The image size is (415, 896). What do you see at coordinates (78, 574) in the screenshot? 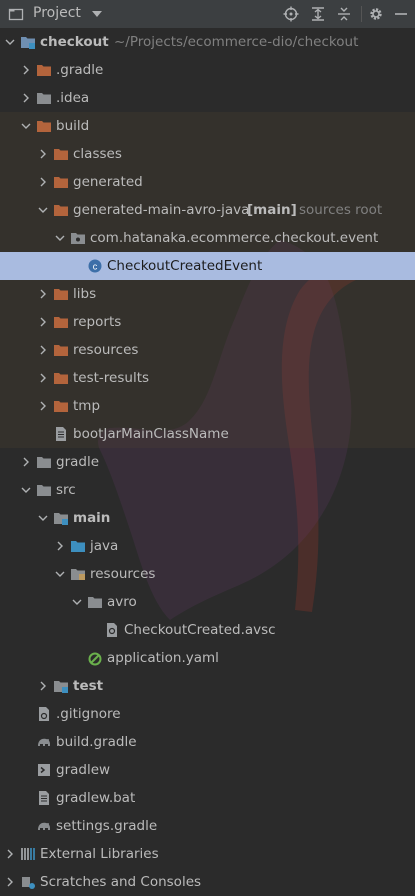
I see `resources-folder-icon` at bounding box center [78, 574].